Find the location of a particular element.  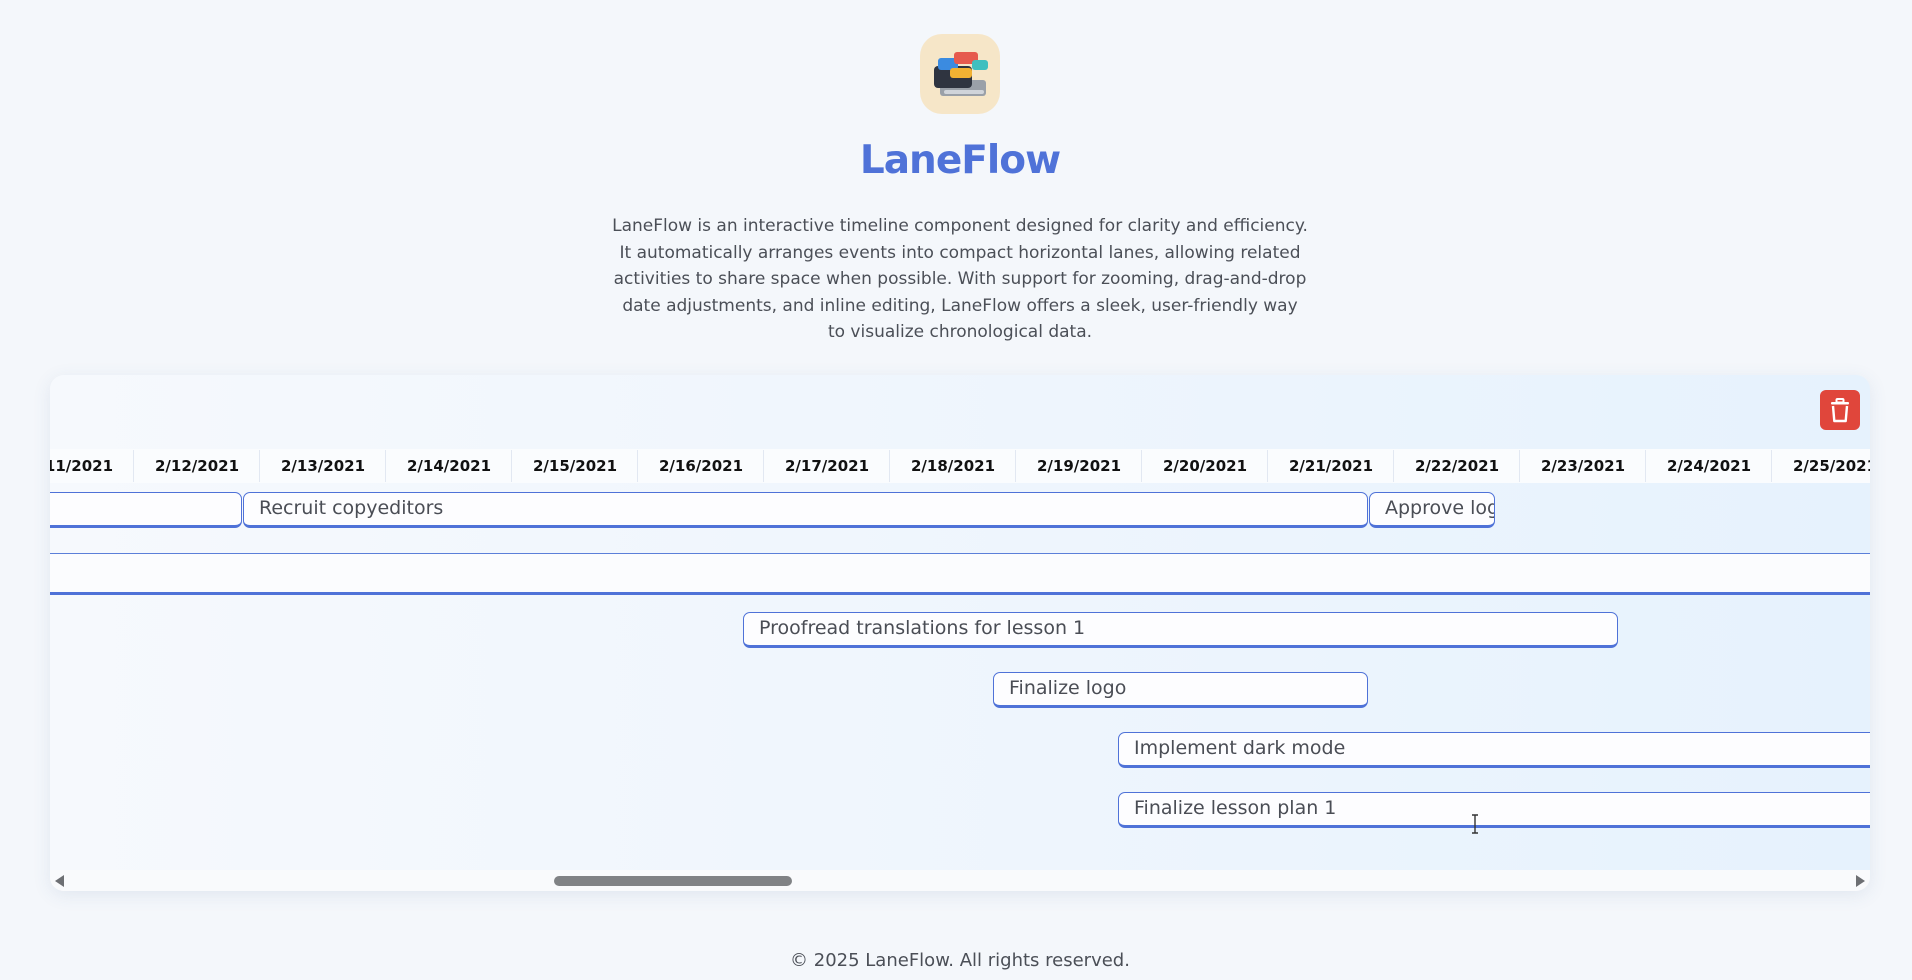

date-tick: 2/15/2021 is located at coordinates (575, 466).